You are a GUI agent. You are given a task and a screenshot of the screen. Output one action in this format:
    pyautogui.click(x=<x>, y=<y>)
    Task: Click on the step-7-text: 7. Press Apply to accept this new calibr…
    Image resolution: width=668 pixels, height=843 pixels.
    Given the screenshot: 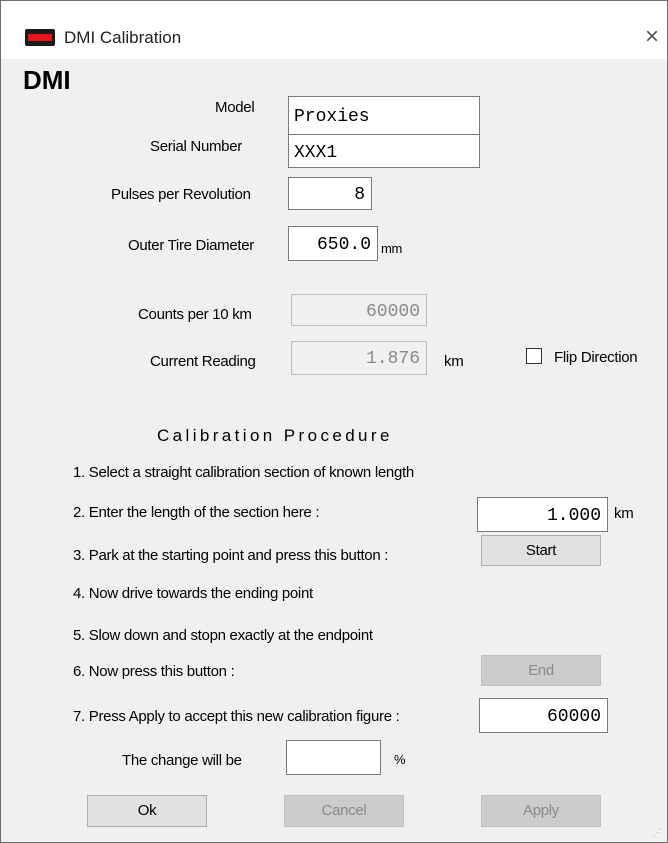 What is the action you would take?
    pyautogui.click(x=236, y=716)
    